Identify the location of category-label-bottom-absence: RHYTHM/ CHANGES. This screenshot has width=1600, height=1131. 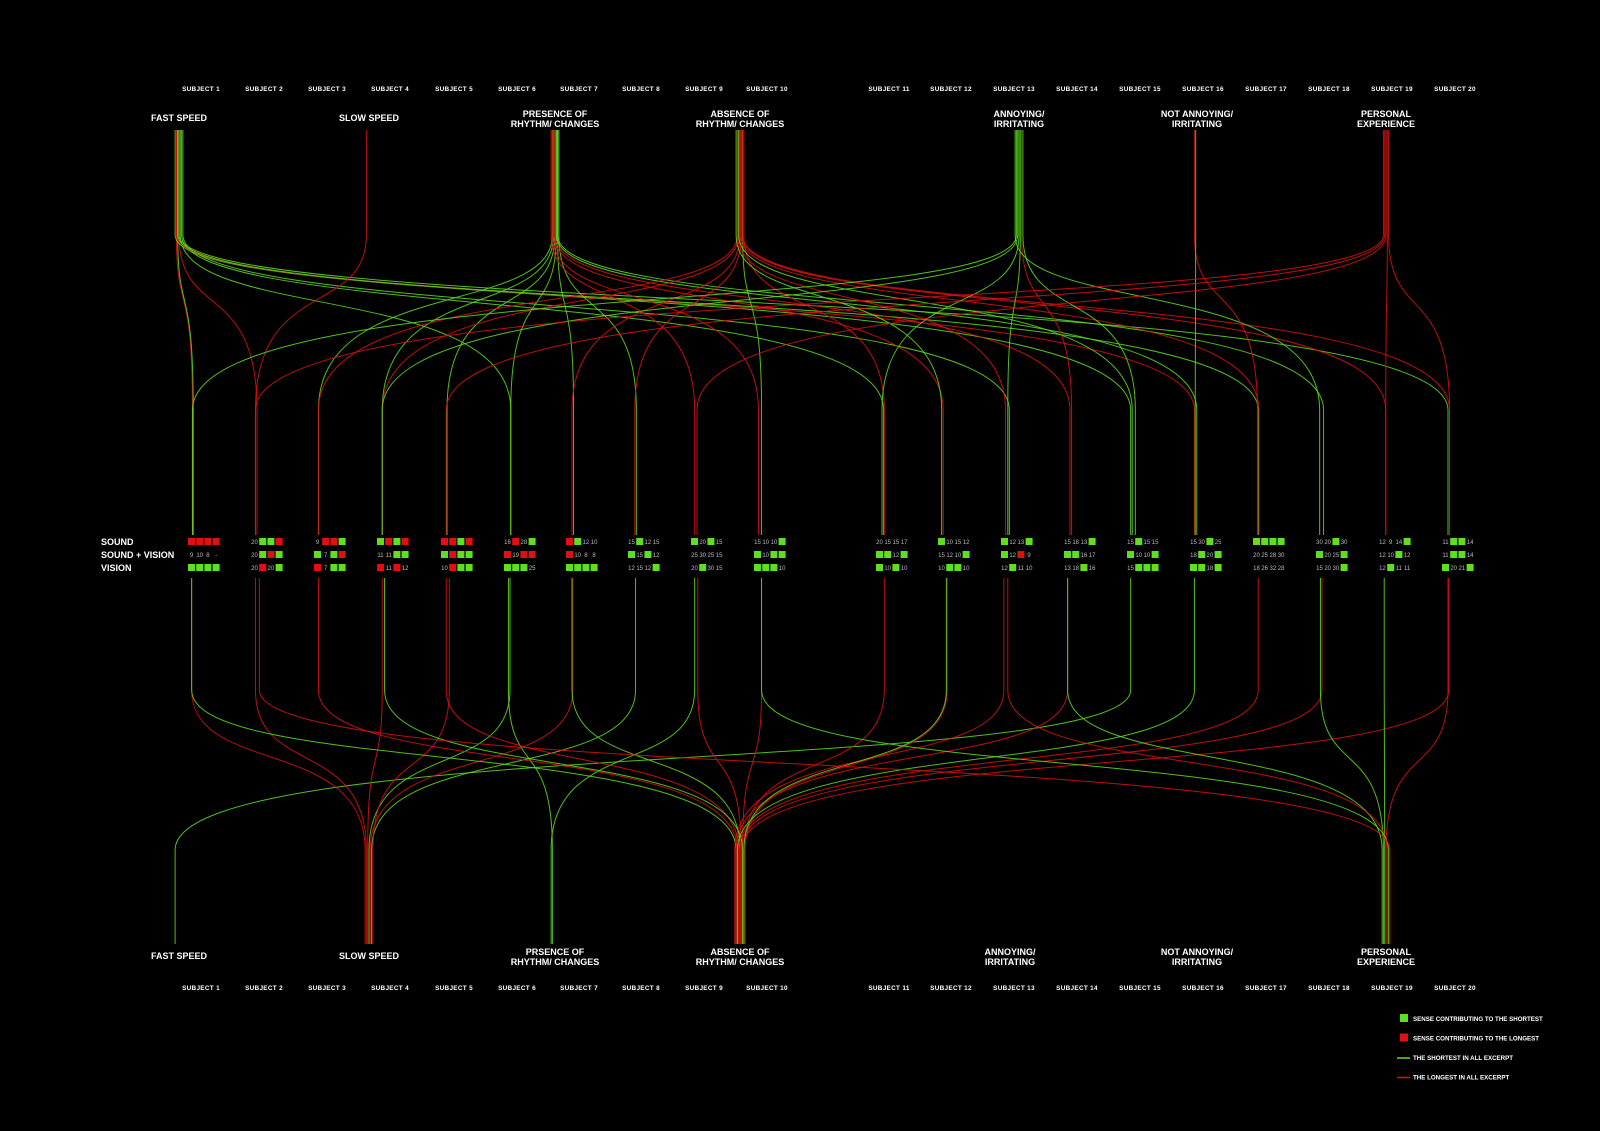
(740, 962).